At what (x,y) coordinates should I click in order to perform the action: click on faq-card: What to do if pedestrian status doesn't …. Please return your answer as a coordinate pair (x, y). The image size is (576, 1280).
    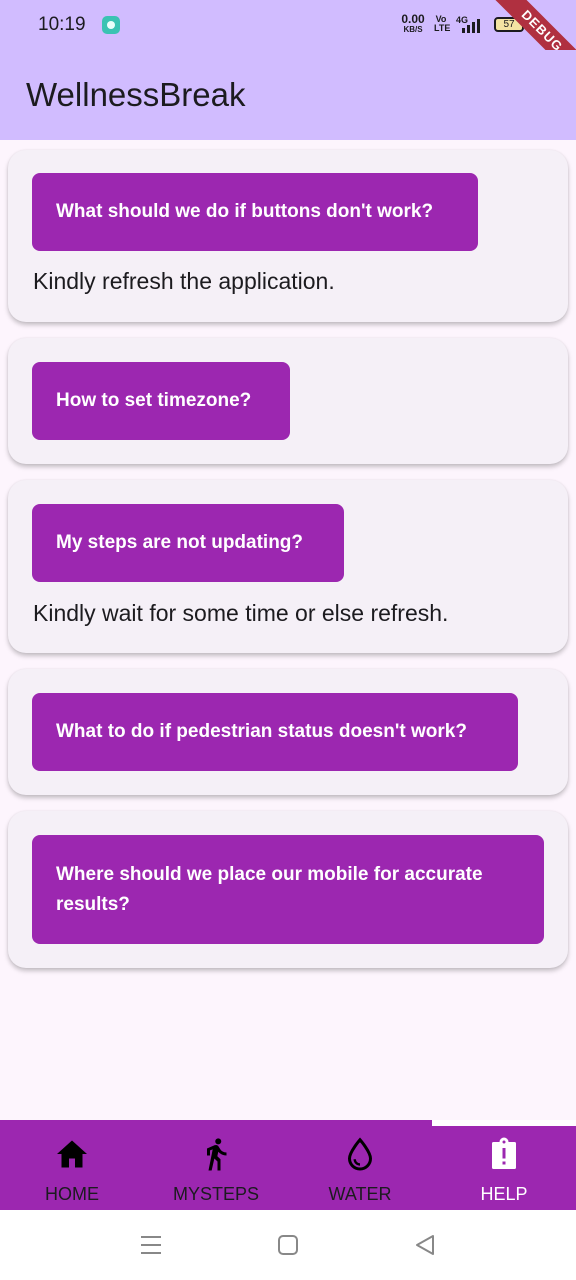
    Looking at the image, I should click on (288, 732).